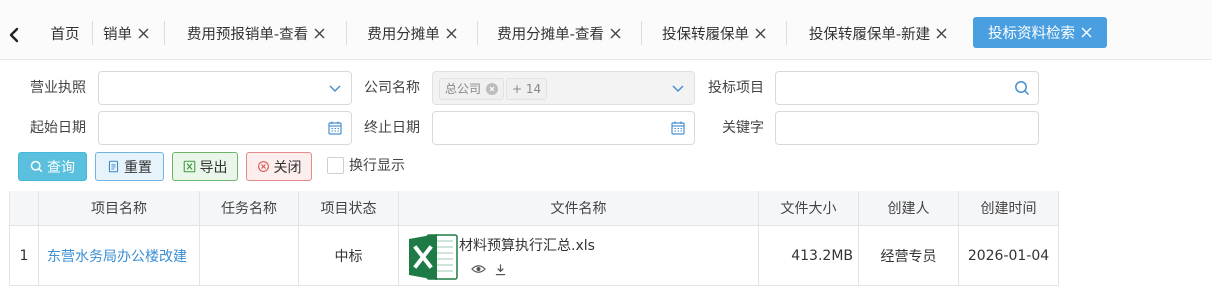  I want to click on start-date-label: 起始日期, so click(58, 128).